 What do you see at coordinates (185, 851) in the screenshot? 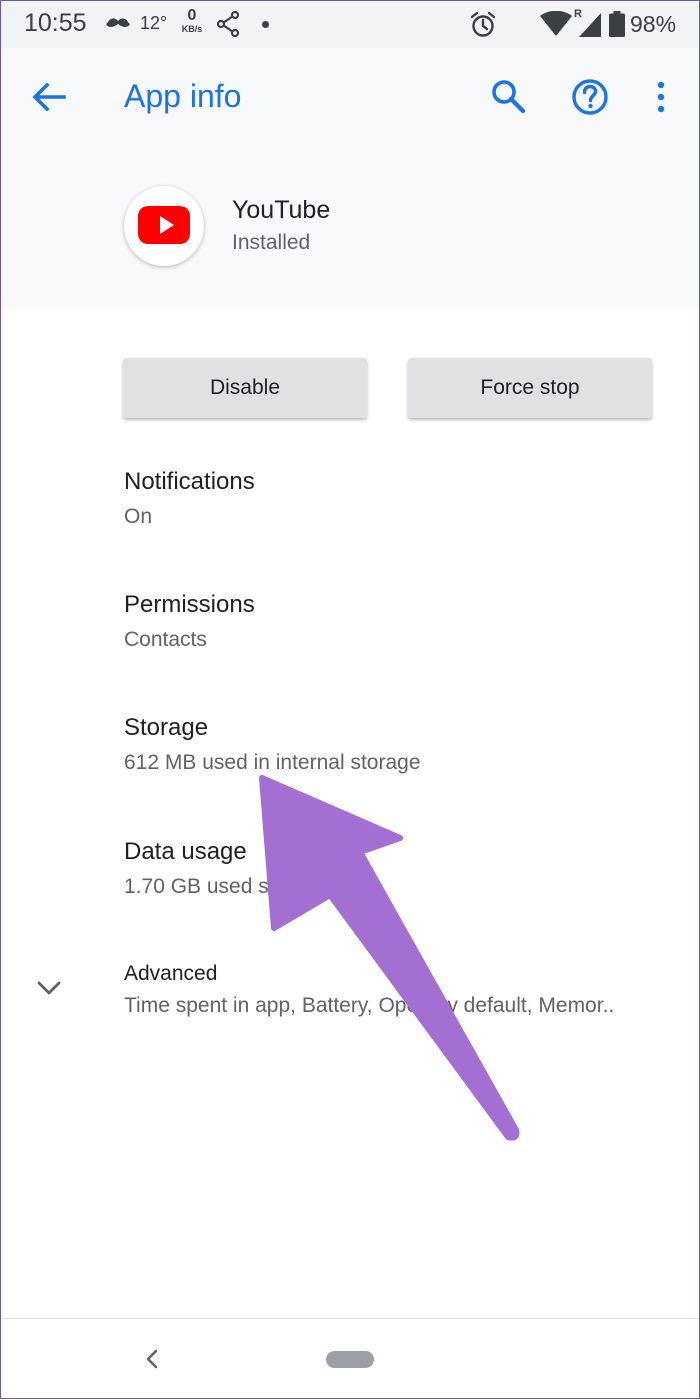
I see `data-usage-title: Data usage` at bounding box center [185, 851].